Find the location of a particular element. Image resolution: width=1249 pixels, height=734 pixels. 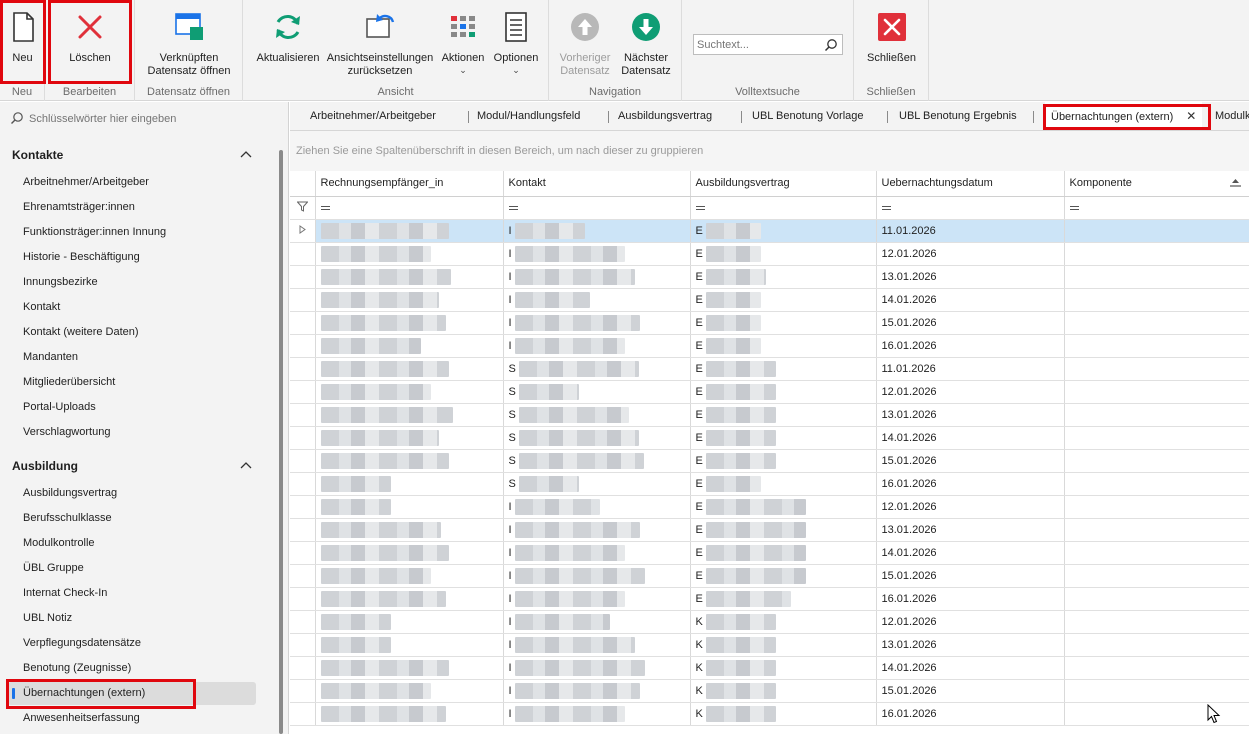

table-row: S E 11.01.2026 is located at coordinates (769, 369).